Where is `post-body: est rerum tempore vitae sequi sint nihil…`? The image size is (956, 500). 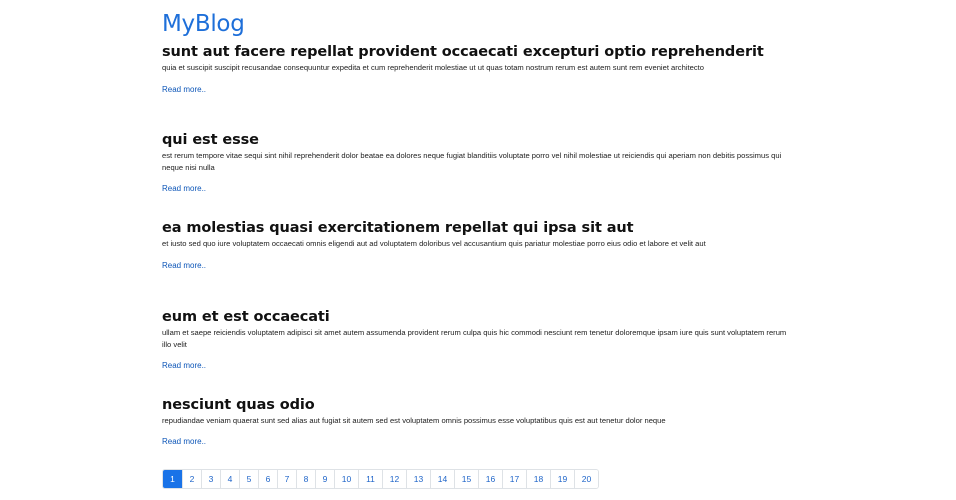 post-body: est rerum tempore vitae sequi sint nihil… is located at coordinates (472, 161).